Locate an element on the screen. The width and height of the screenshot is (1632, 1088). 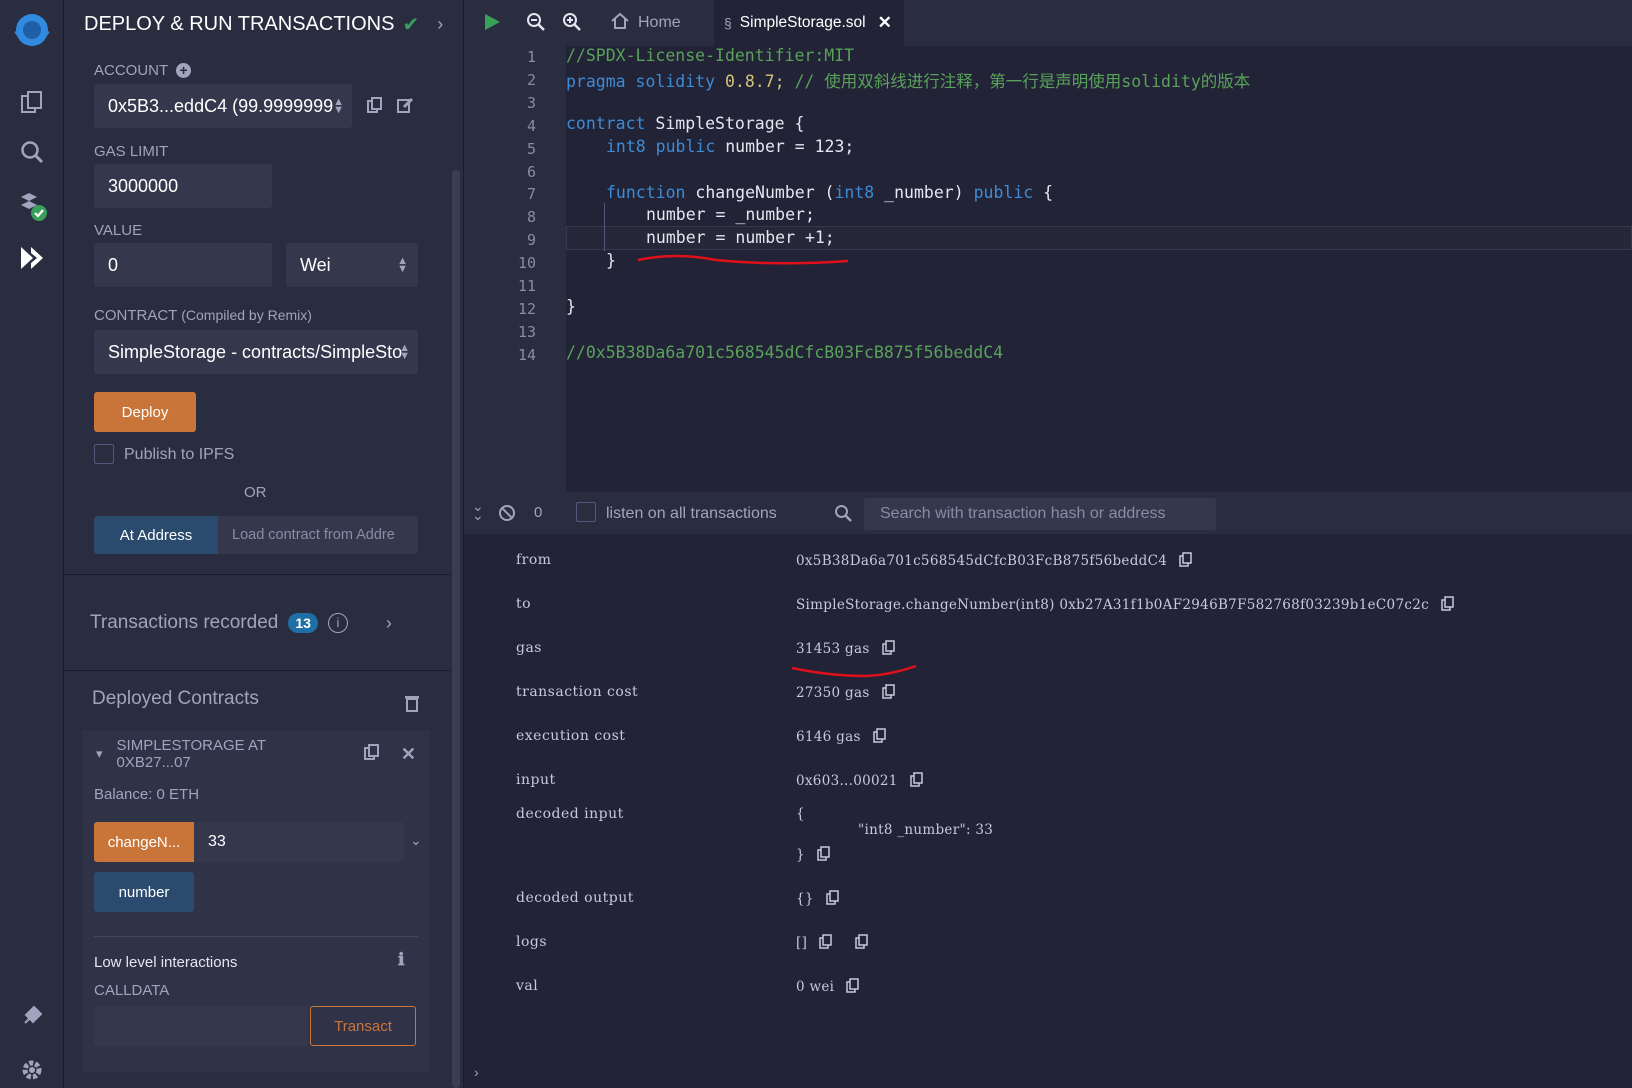
or-label: OR is located at coordinates (255, 492).